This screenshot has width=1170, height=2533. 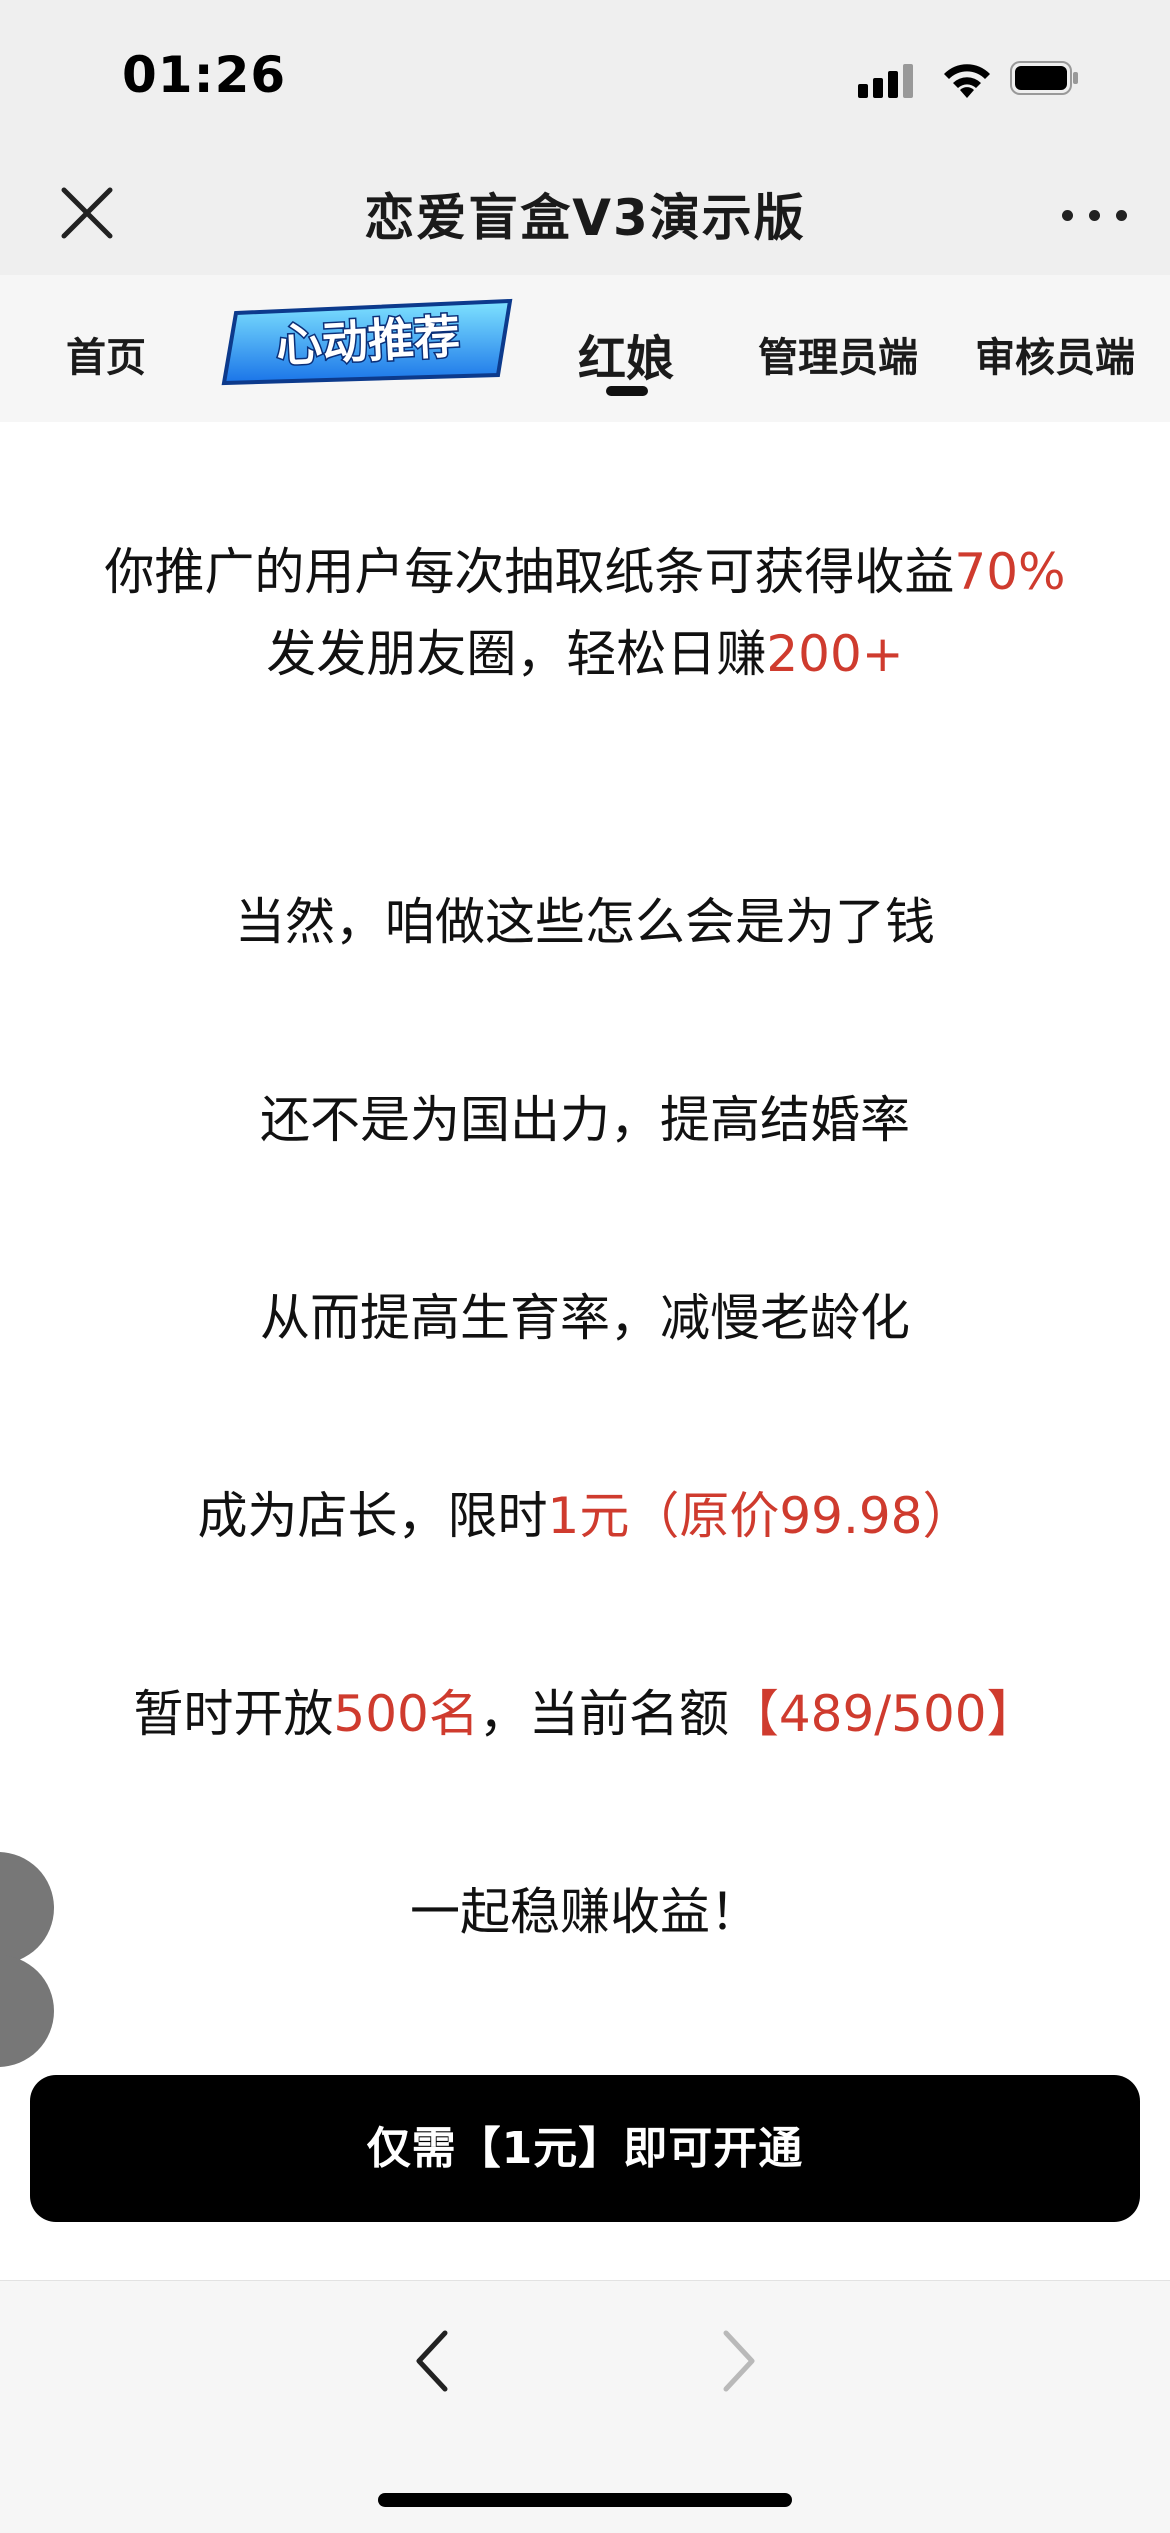 What do you see at coordinates (585, 2148) in the screenshot?
I see `activate-button: 仅需【1元】即可开通` at bounding box center [585, 2148].